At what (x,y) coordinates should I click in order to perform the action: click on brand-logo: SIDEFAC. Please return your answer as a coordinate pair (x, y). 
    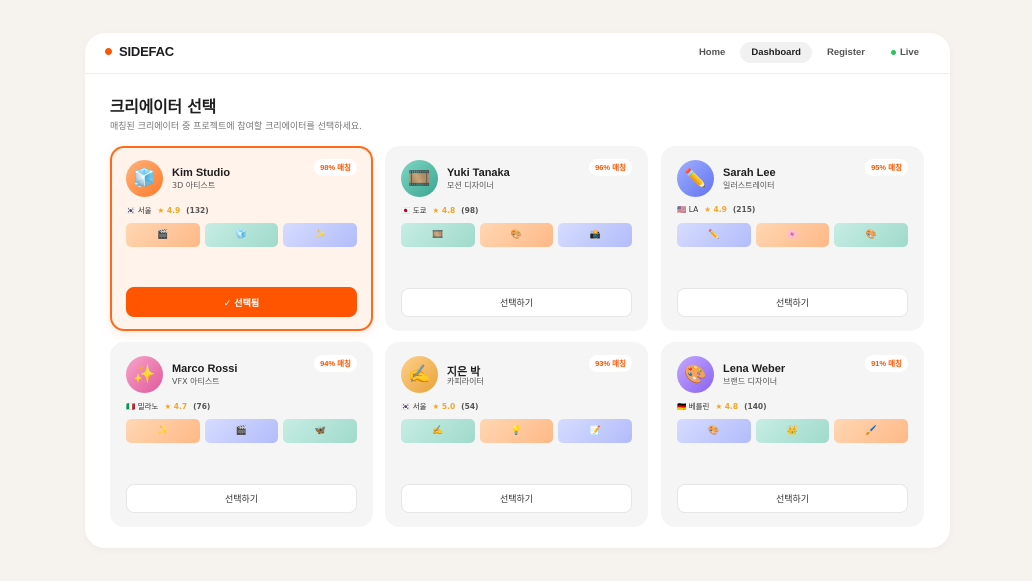
    Looking at the image, I should click on (139, 51).